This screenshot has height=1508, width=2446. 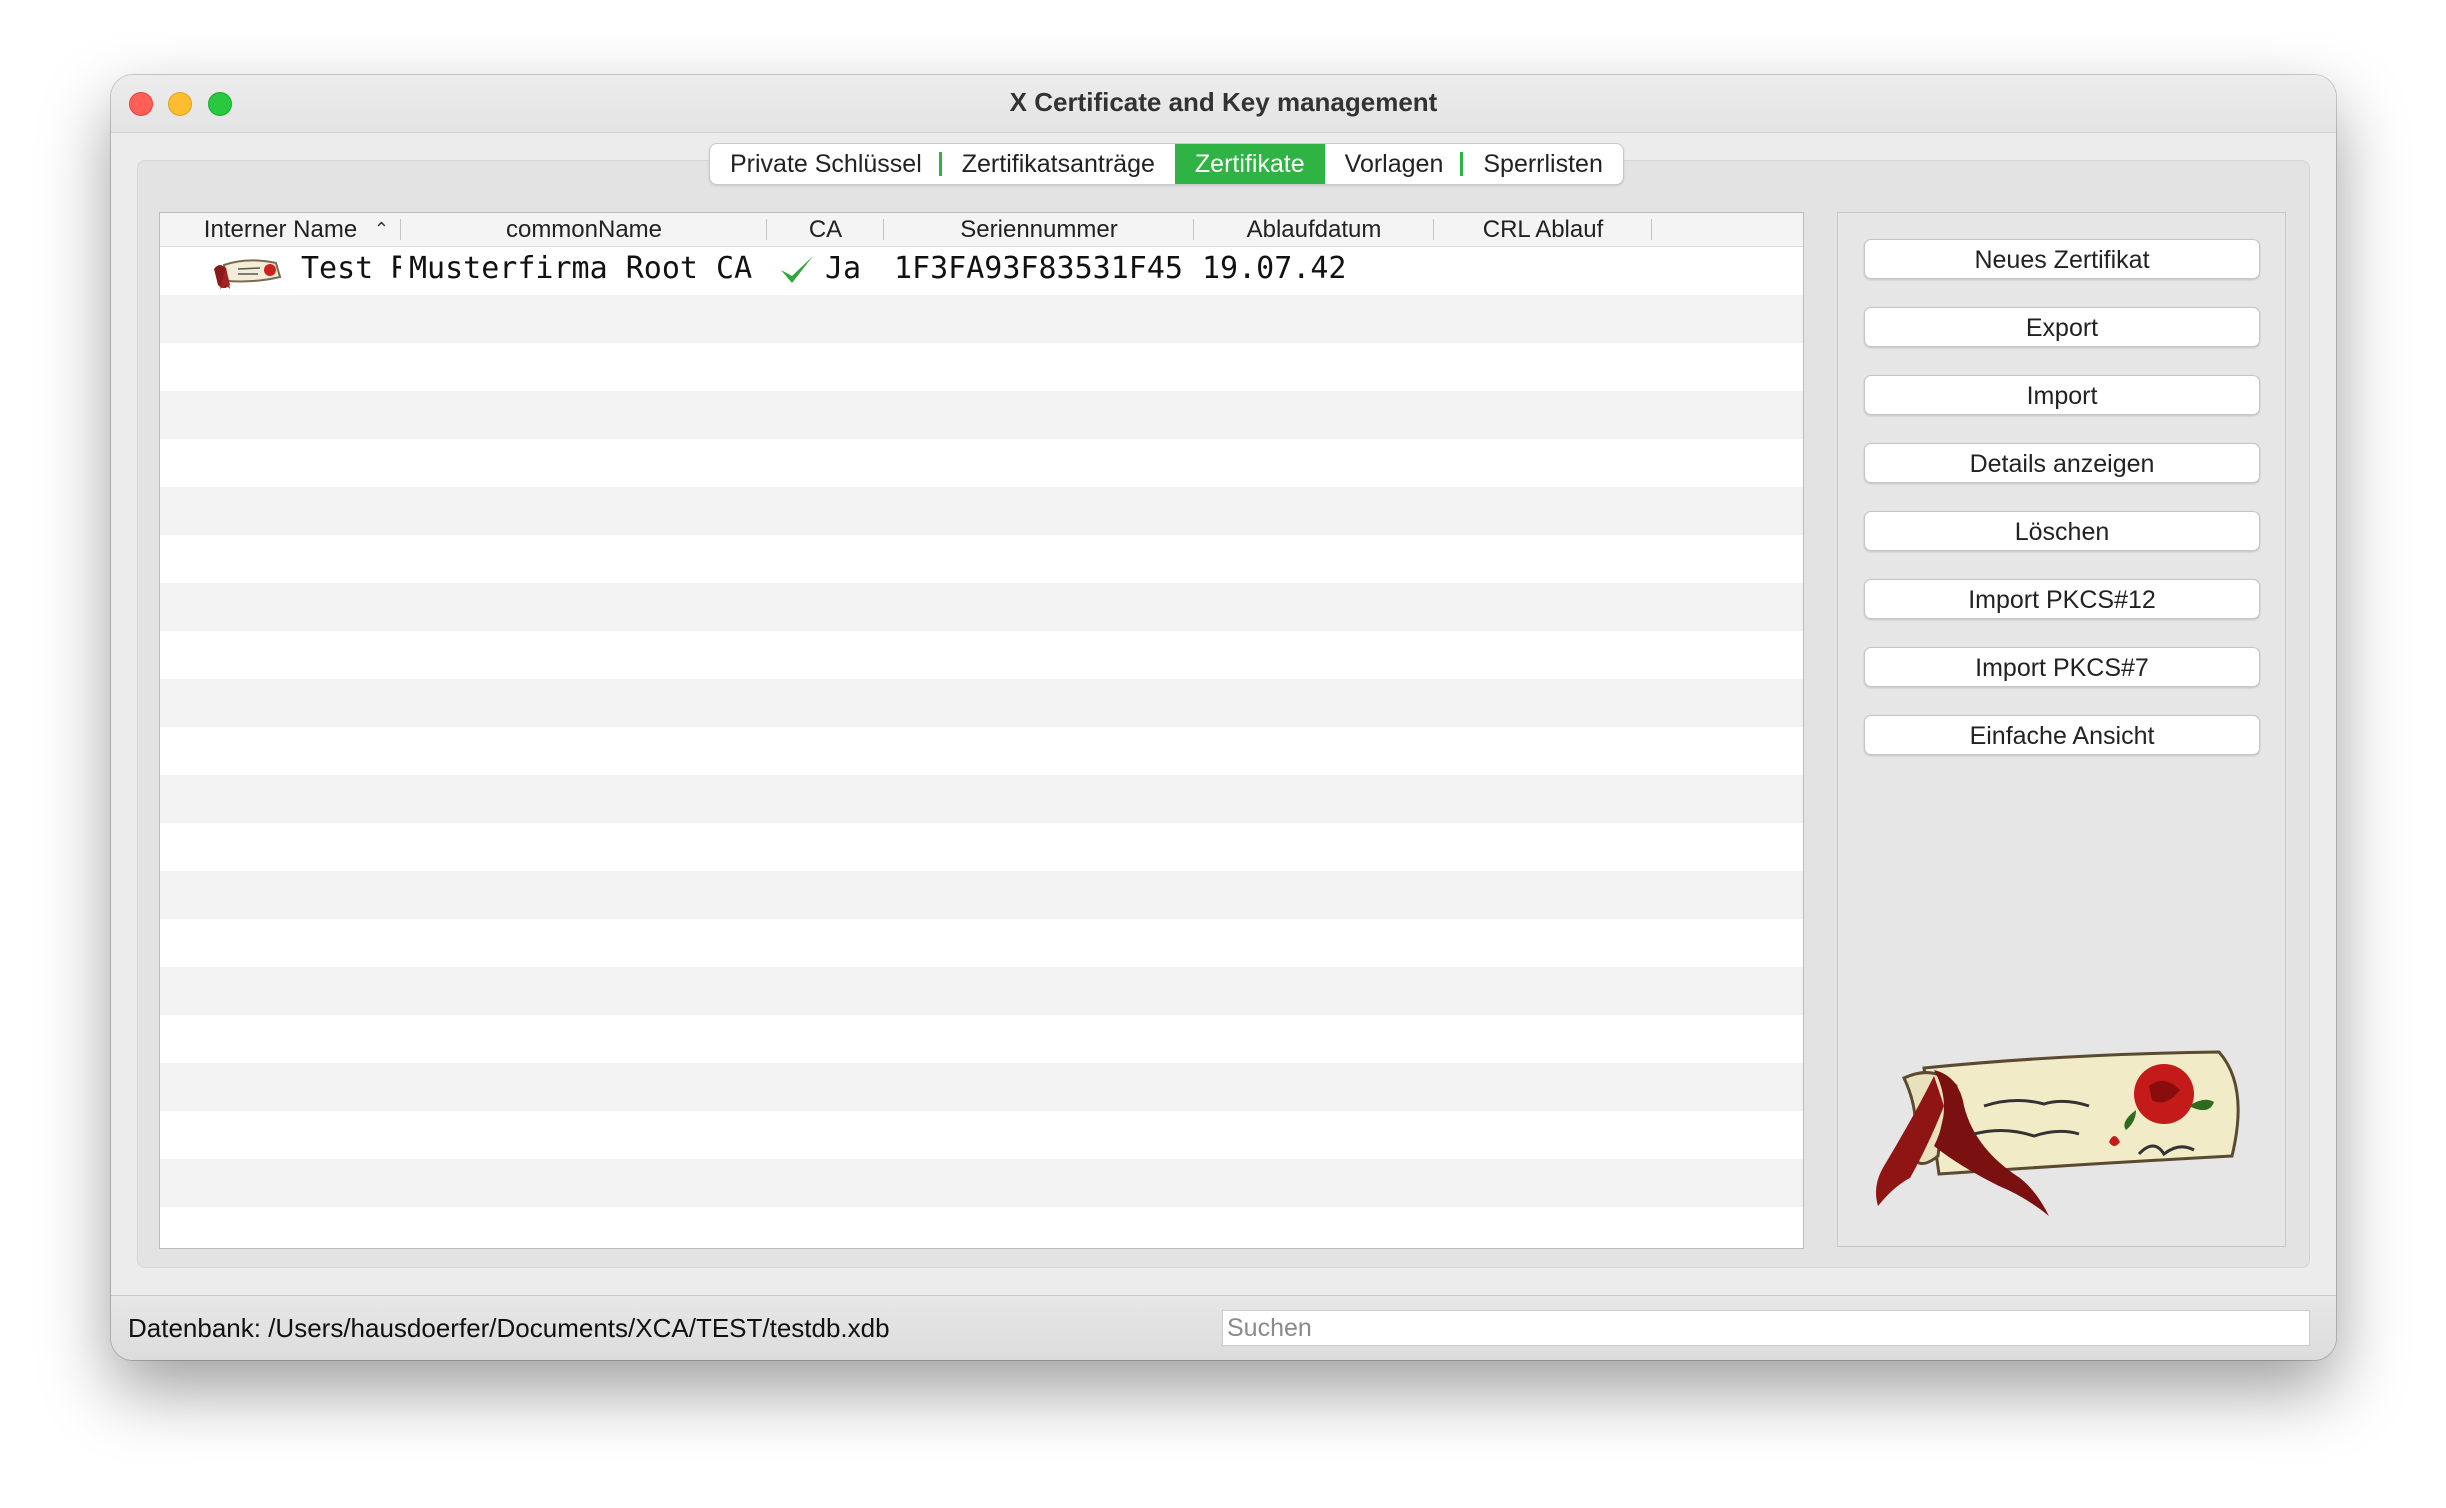 I want to click on new-certificate-button: Neues Zertifikat, so click(x=2062, y=259).